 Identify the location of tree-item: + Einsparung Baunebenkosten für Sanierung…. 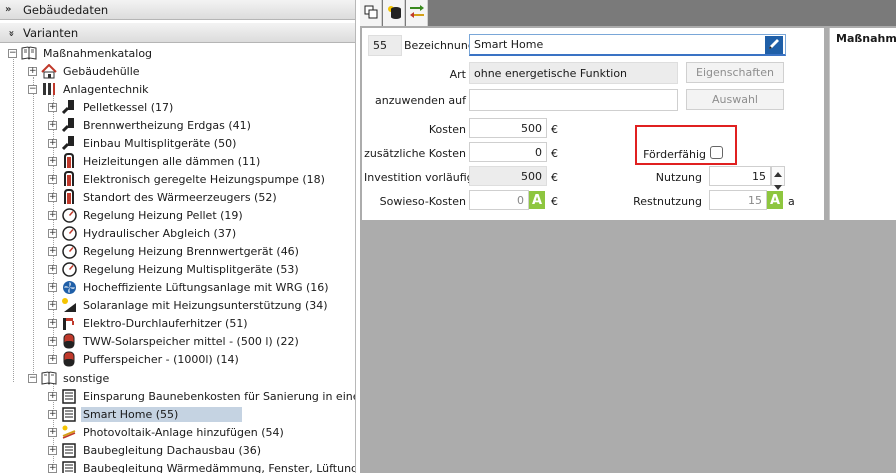
(201, 396).